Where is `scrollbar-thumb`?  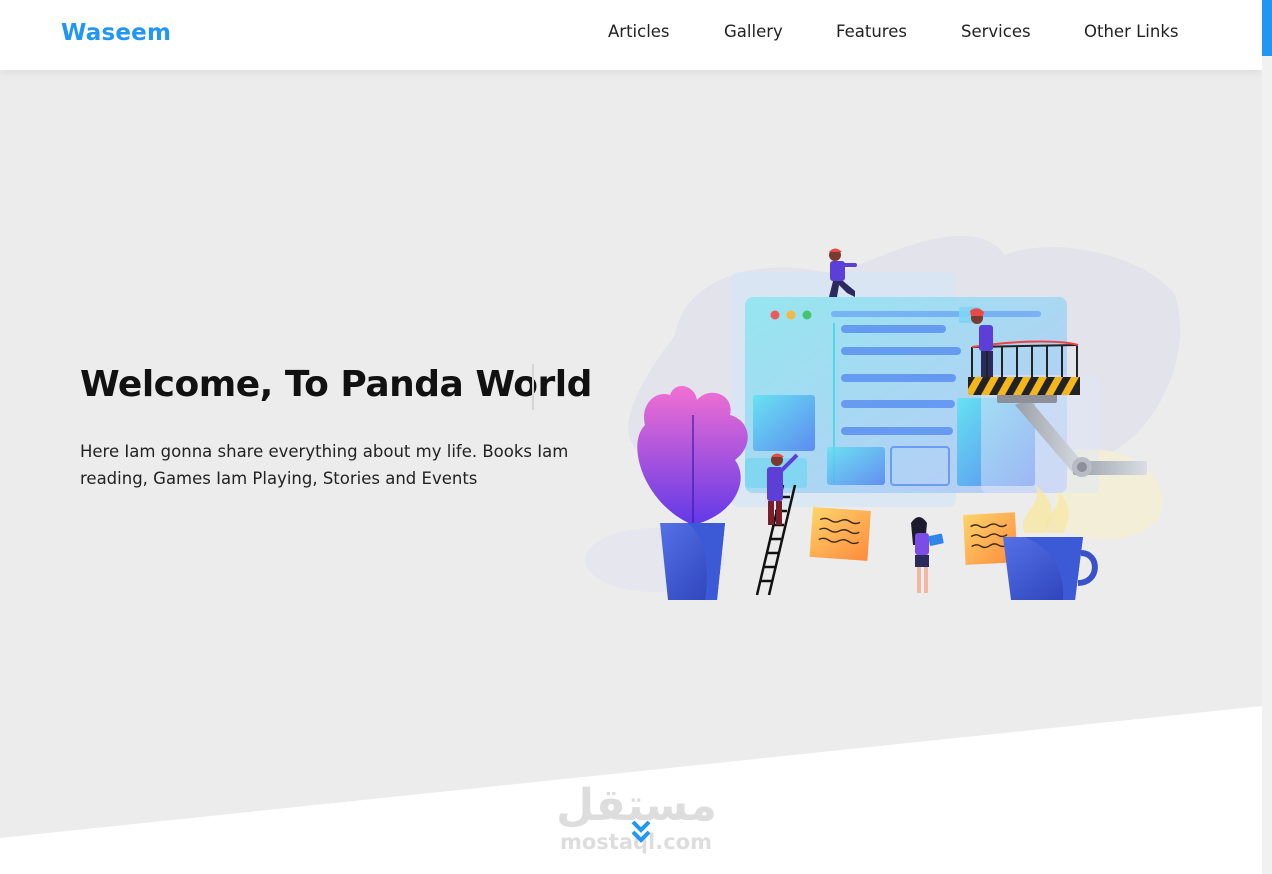 scrollbar-thumb is located at coordinates (1267, 28).